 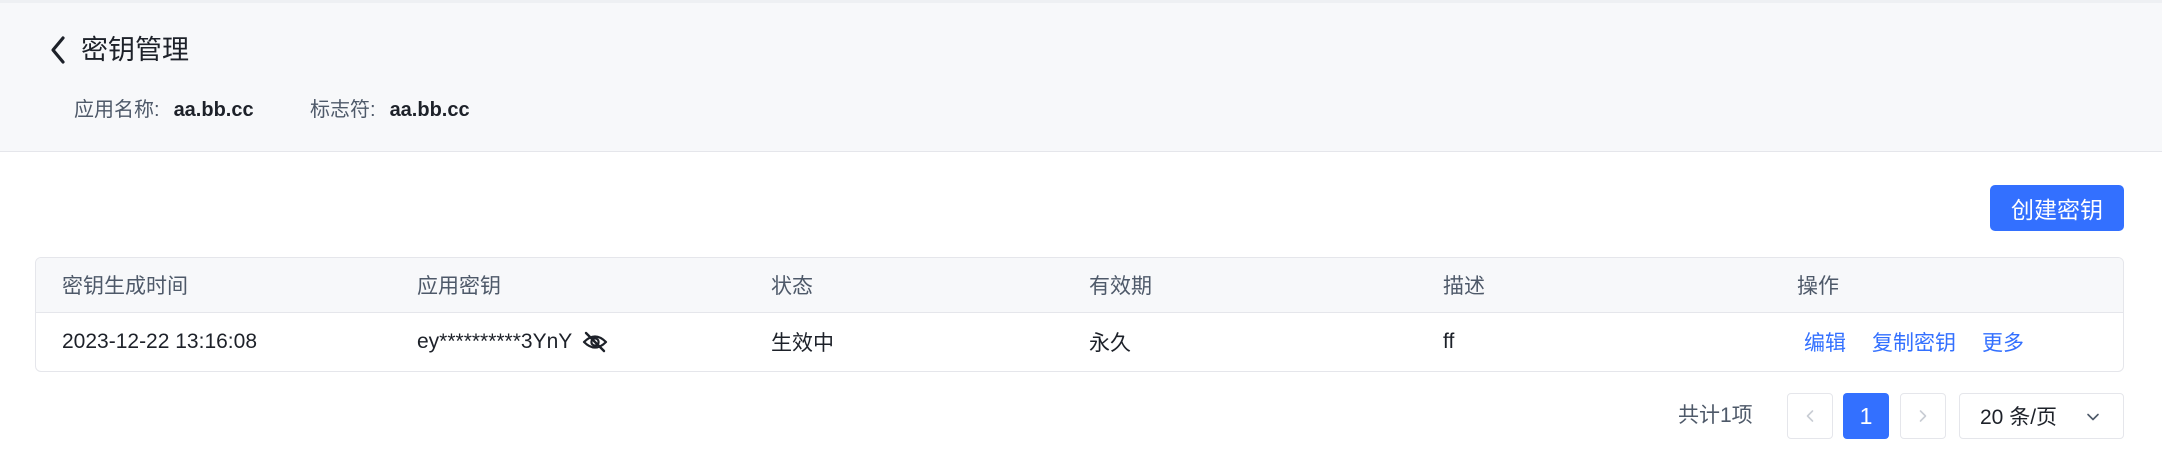 I want to click on column-header-created: 密钥生成时间, so click(x=125, y=286).